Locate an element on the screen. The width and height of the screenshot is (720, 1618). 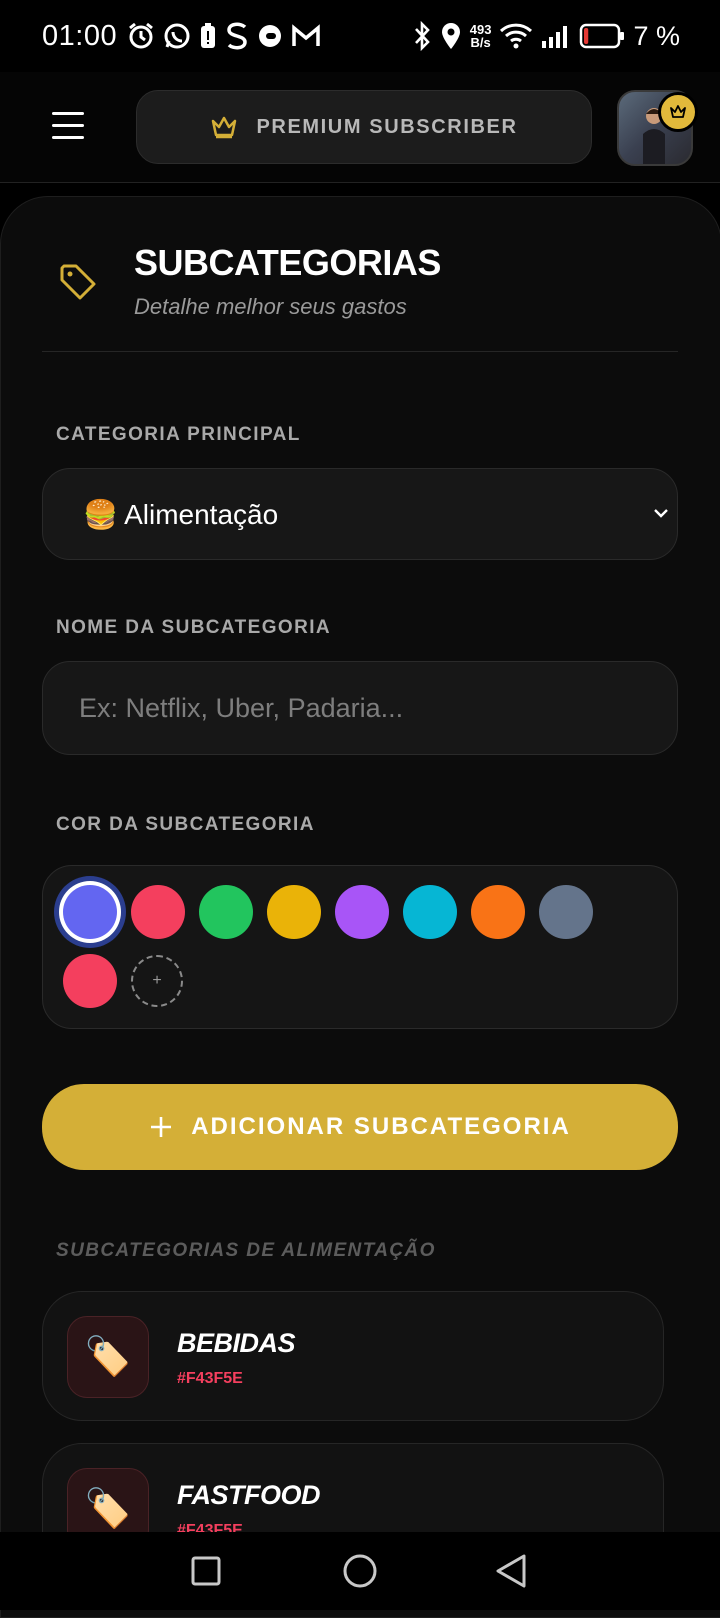
add-color-button: + is located at coordinates (157, 981).